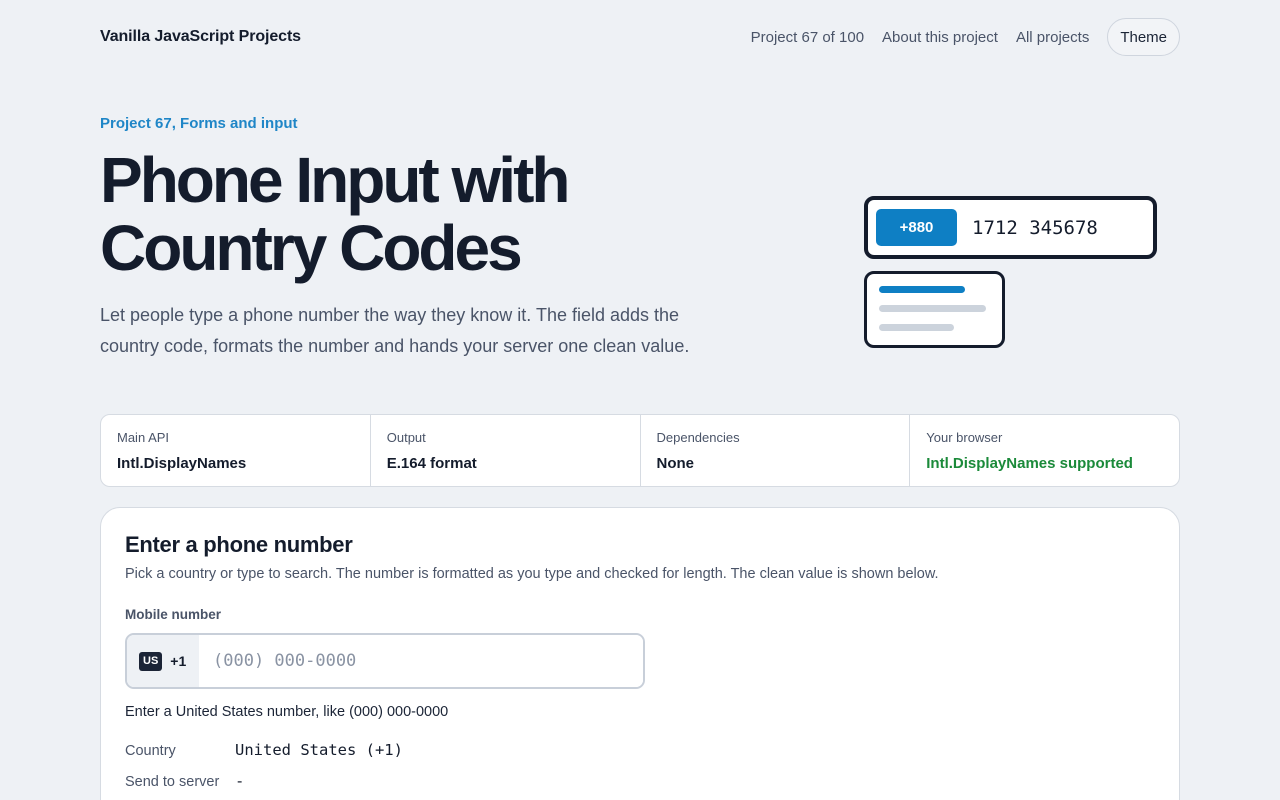  Describe the element at coordinates (421, 661) in the screenshot. I see `phone-number-input` at that location.